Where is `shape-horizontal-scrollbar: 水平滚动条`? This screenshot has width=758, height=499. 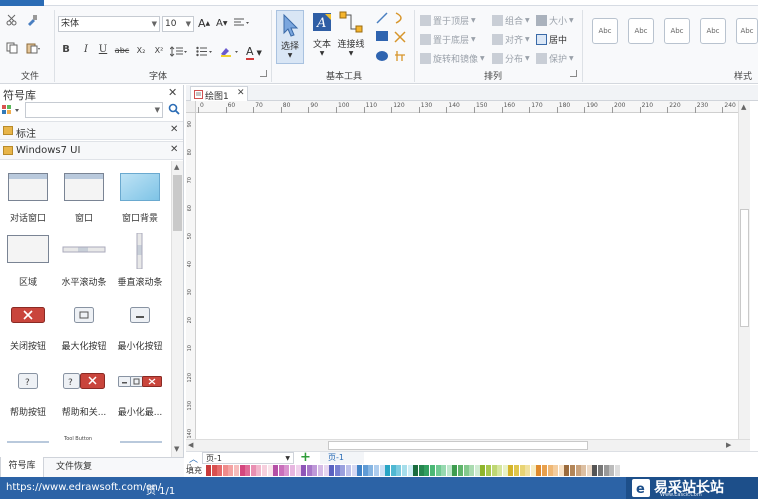 shape-horizontal-scrollbar: 水平滚动条 is located at coordinates (84, 263).